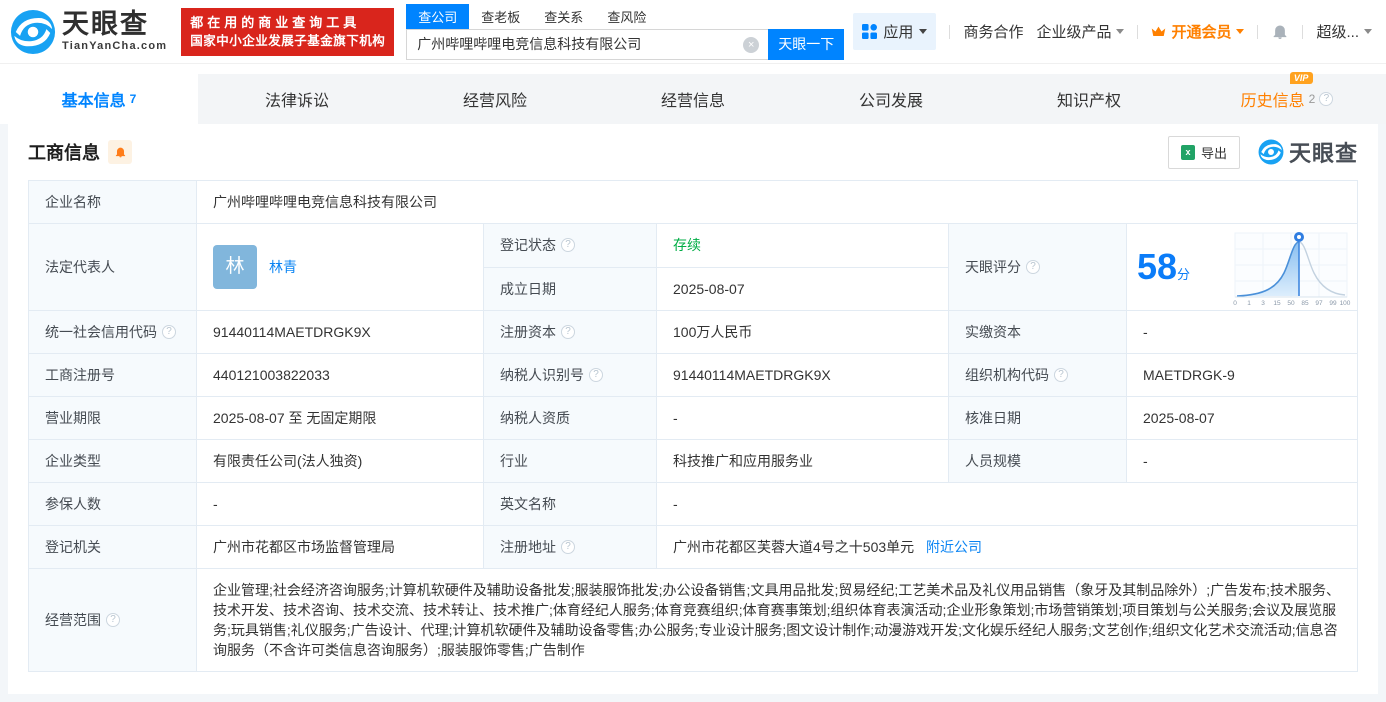 Image resolution: width=1386 pixels, height=702 pixels. Describe the element at coordinates (133, 99) in the screenshot. I see `tab-count: 7` at that location.